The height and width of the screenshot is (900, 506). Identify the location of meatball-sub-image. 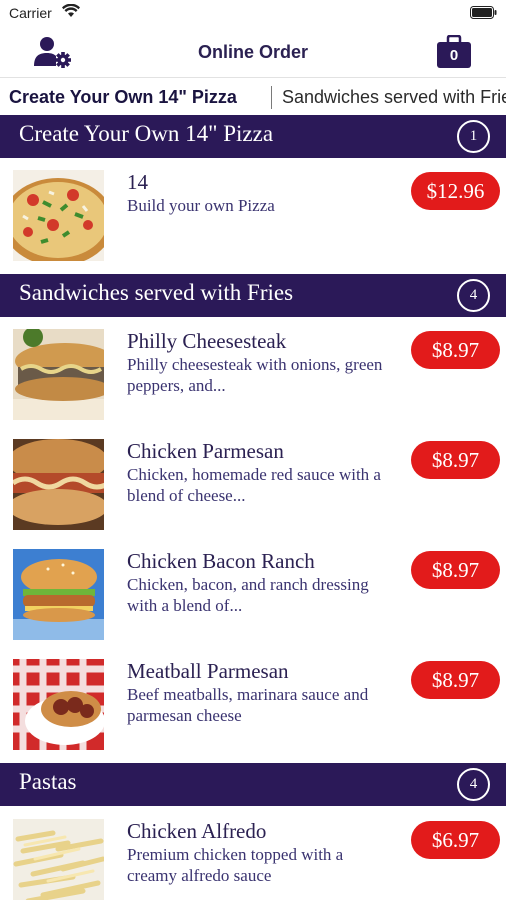
(58, 704).